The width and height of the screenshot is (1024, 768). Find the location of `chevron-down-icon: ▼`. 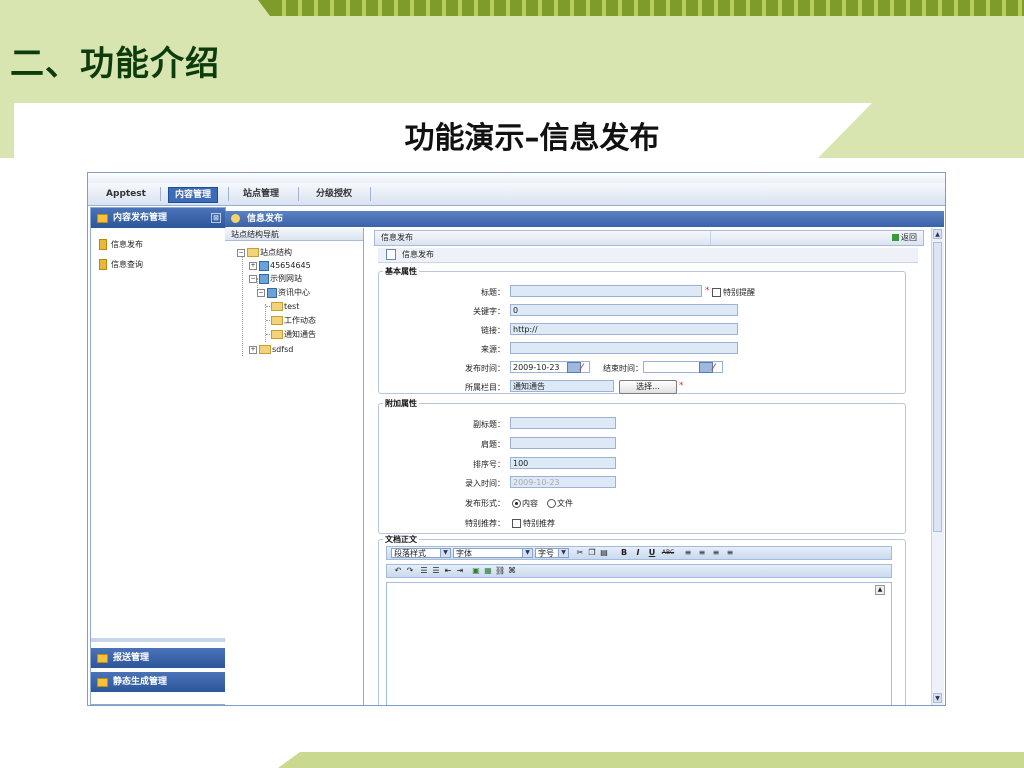

chevron-down-icon: ▼ is located at coordinates (563, 553).